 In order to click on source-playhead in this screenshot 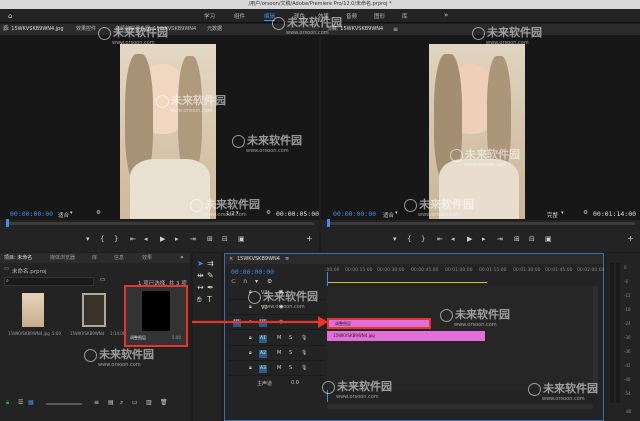, I will do `click(7, 223)`.